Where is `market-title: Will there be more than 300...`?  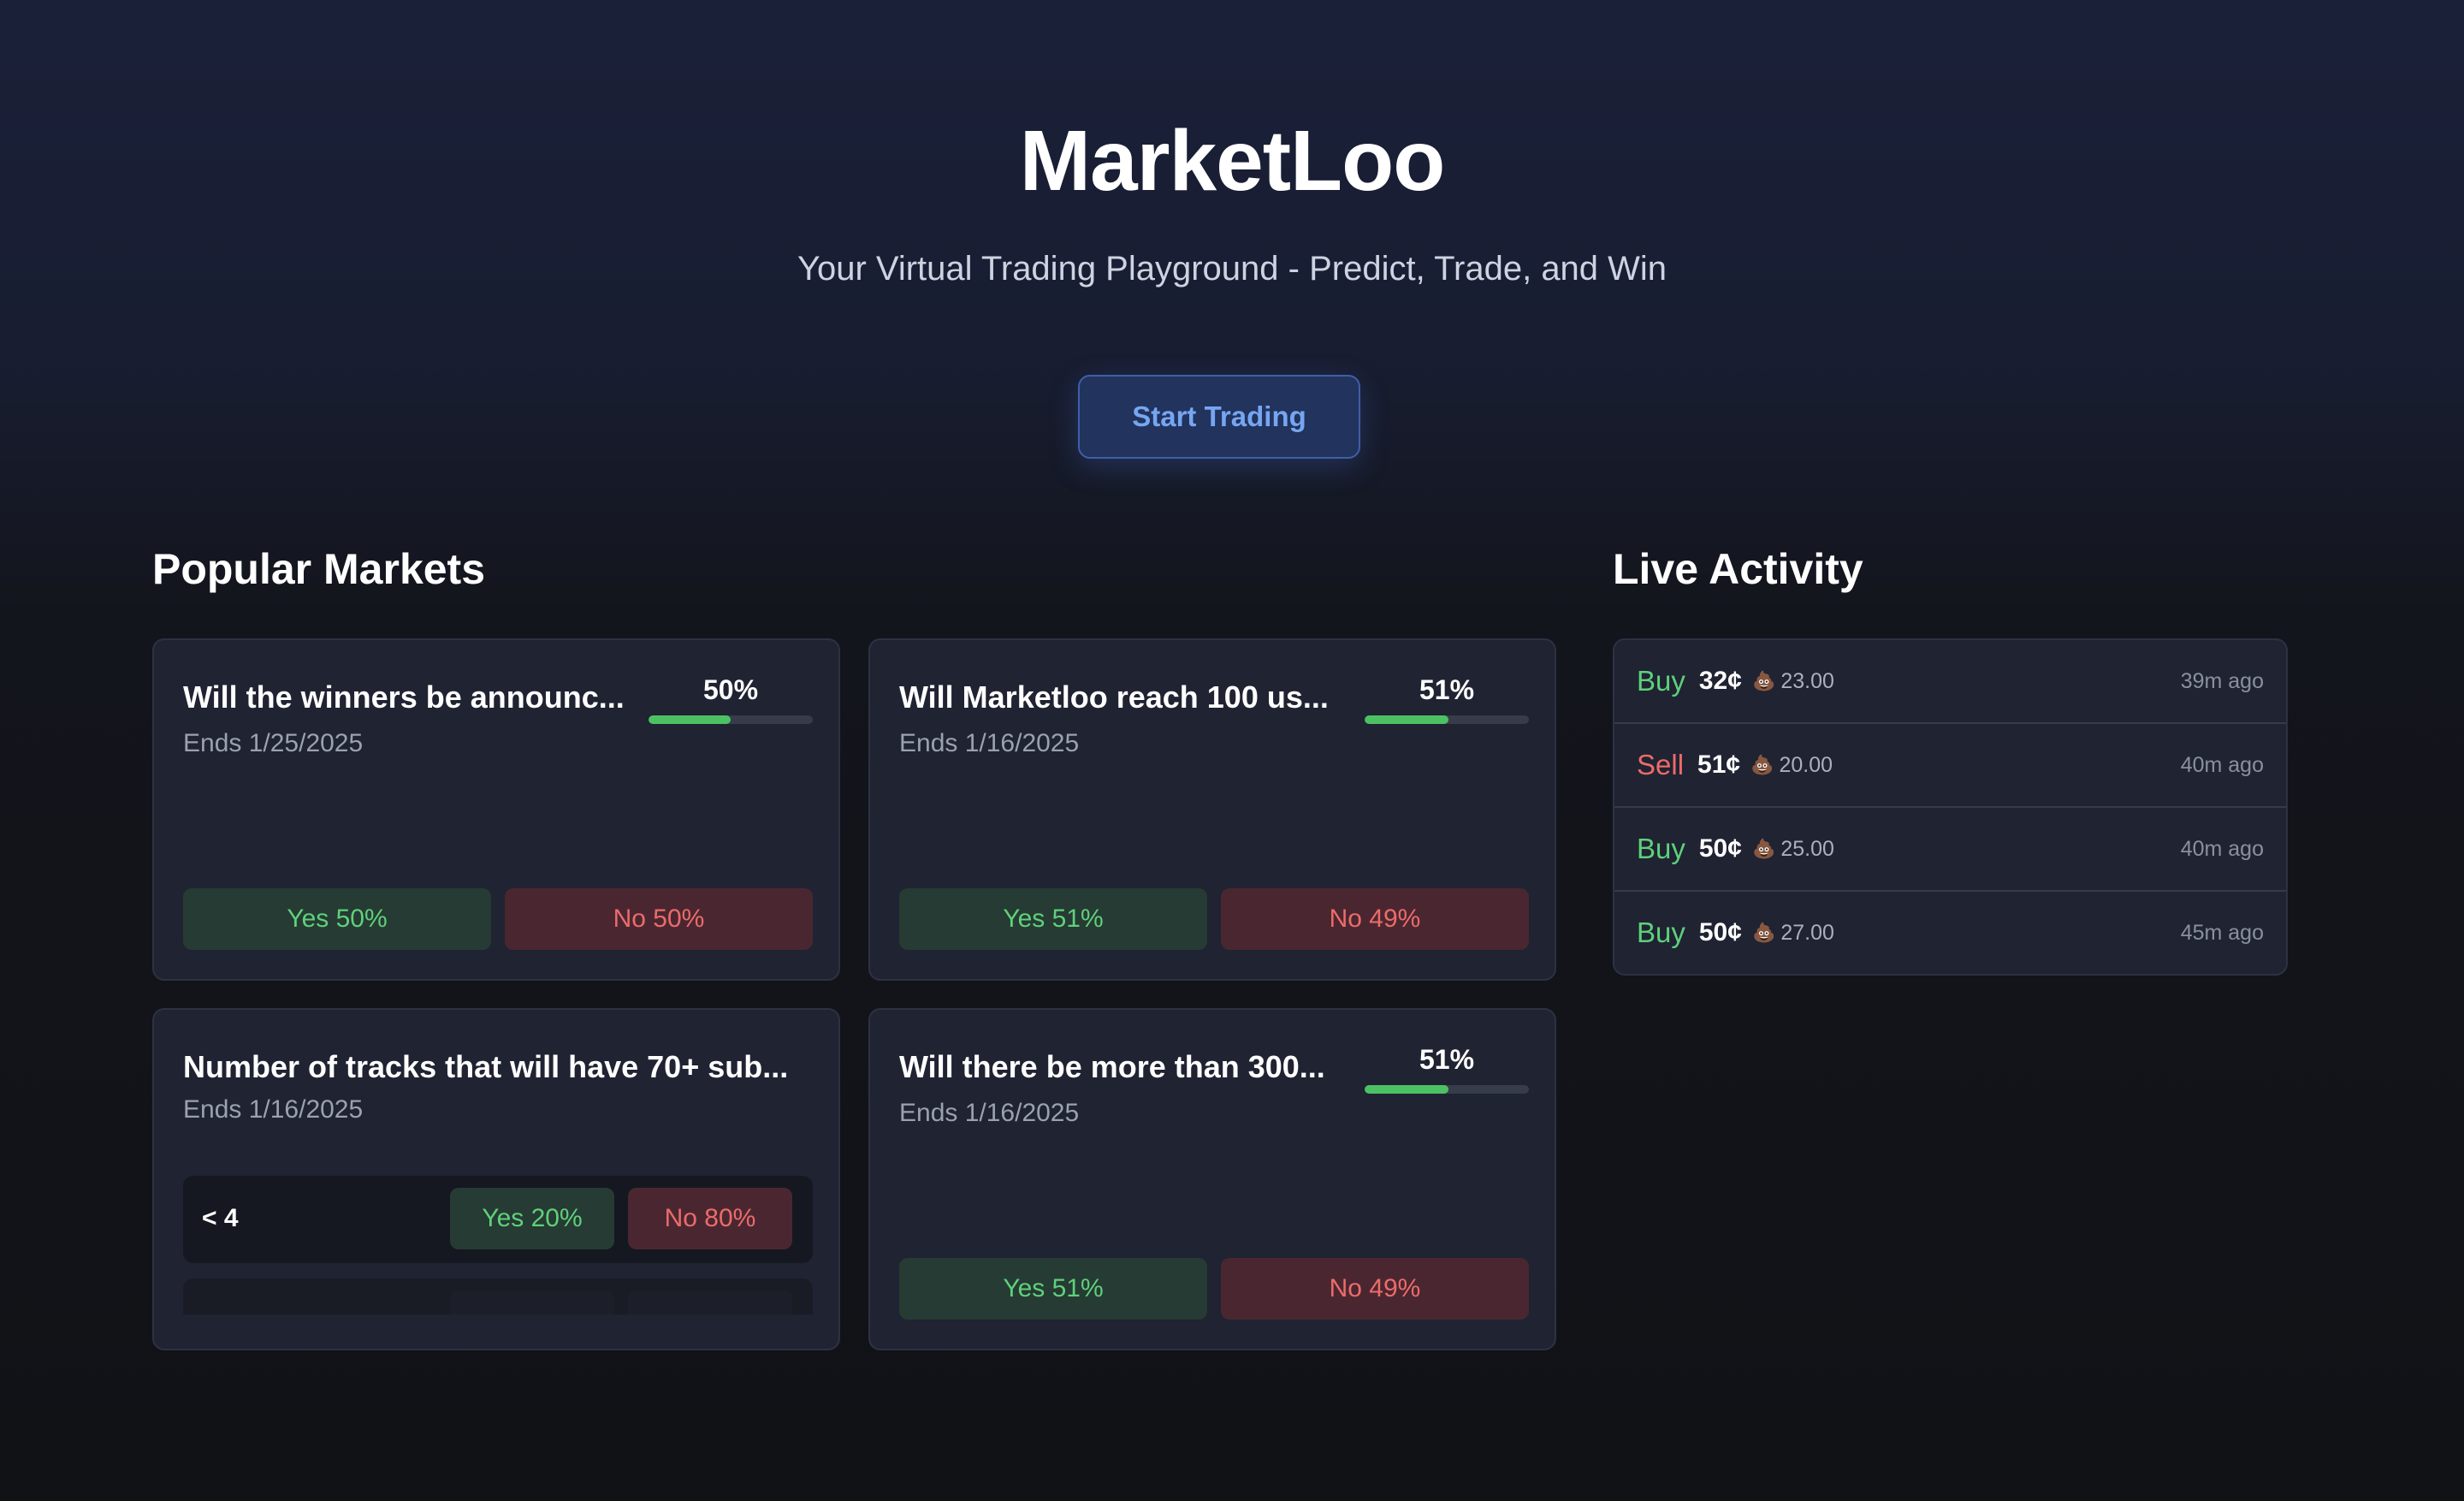 market-title: Will there be more than 300... is located at coordinates (1112, 1066).